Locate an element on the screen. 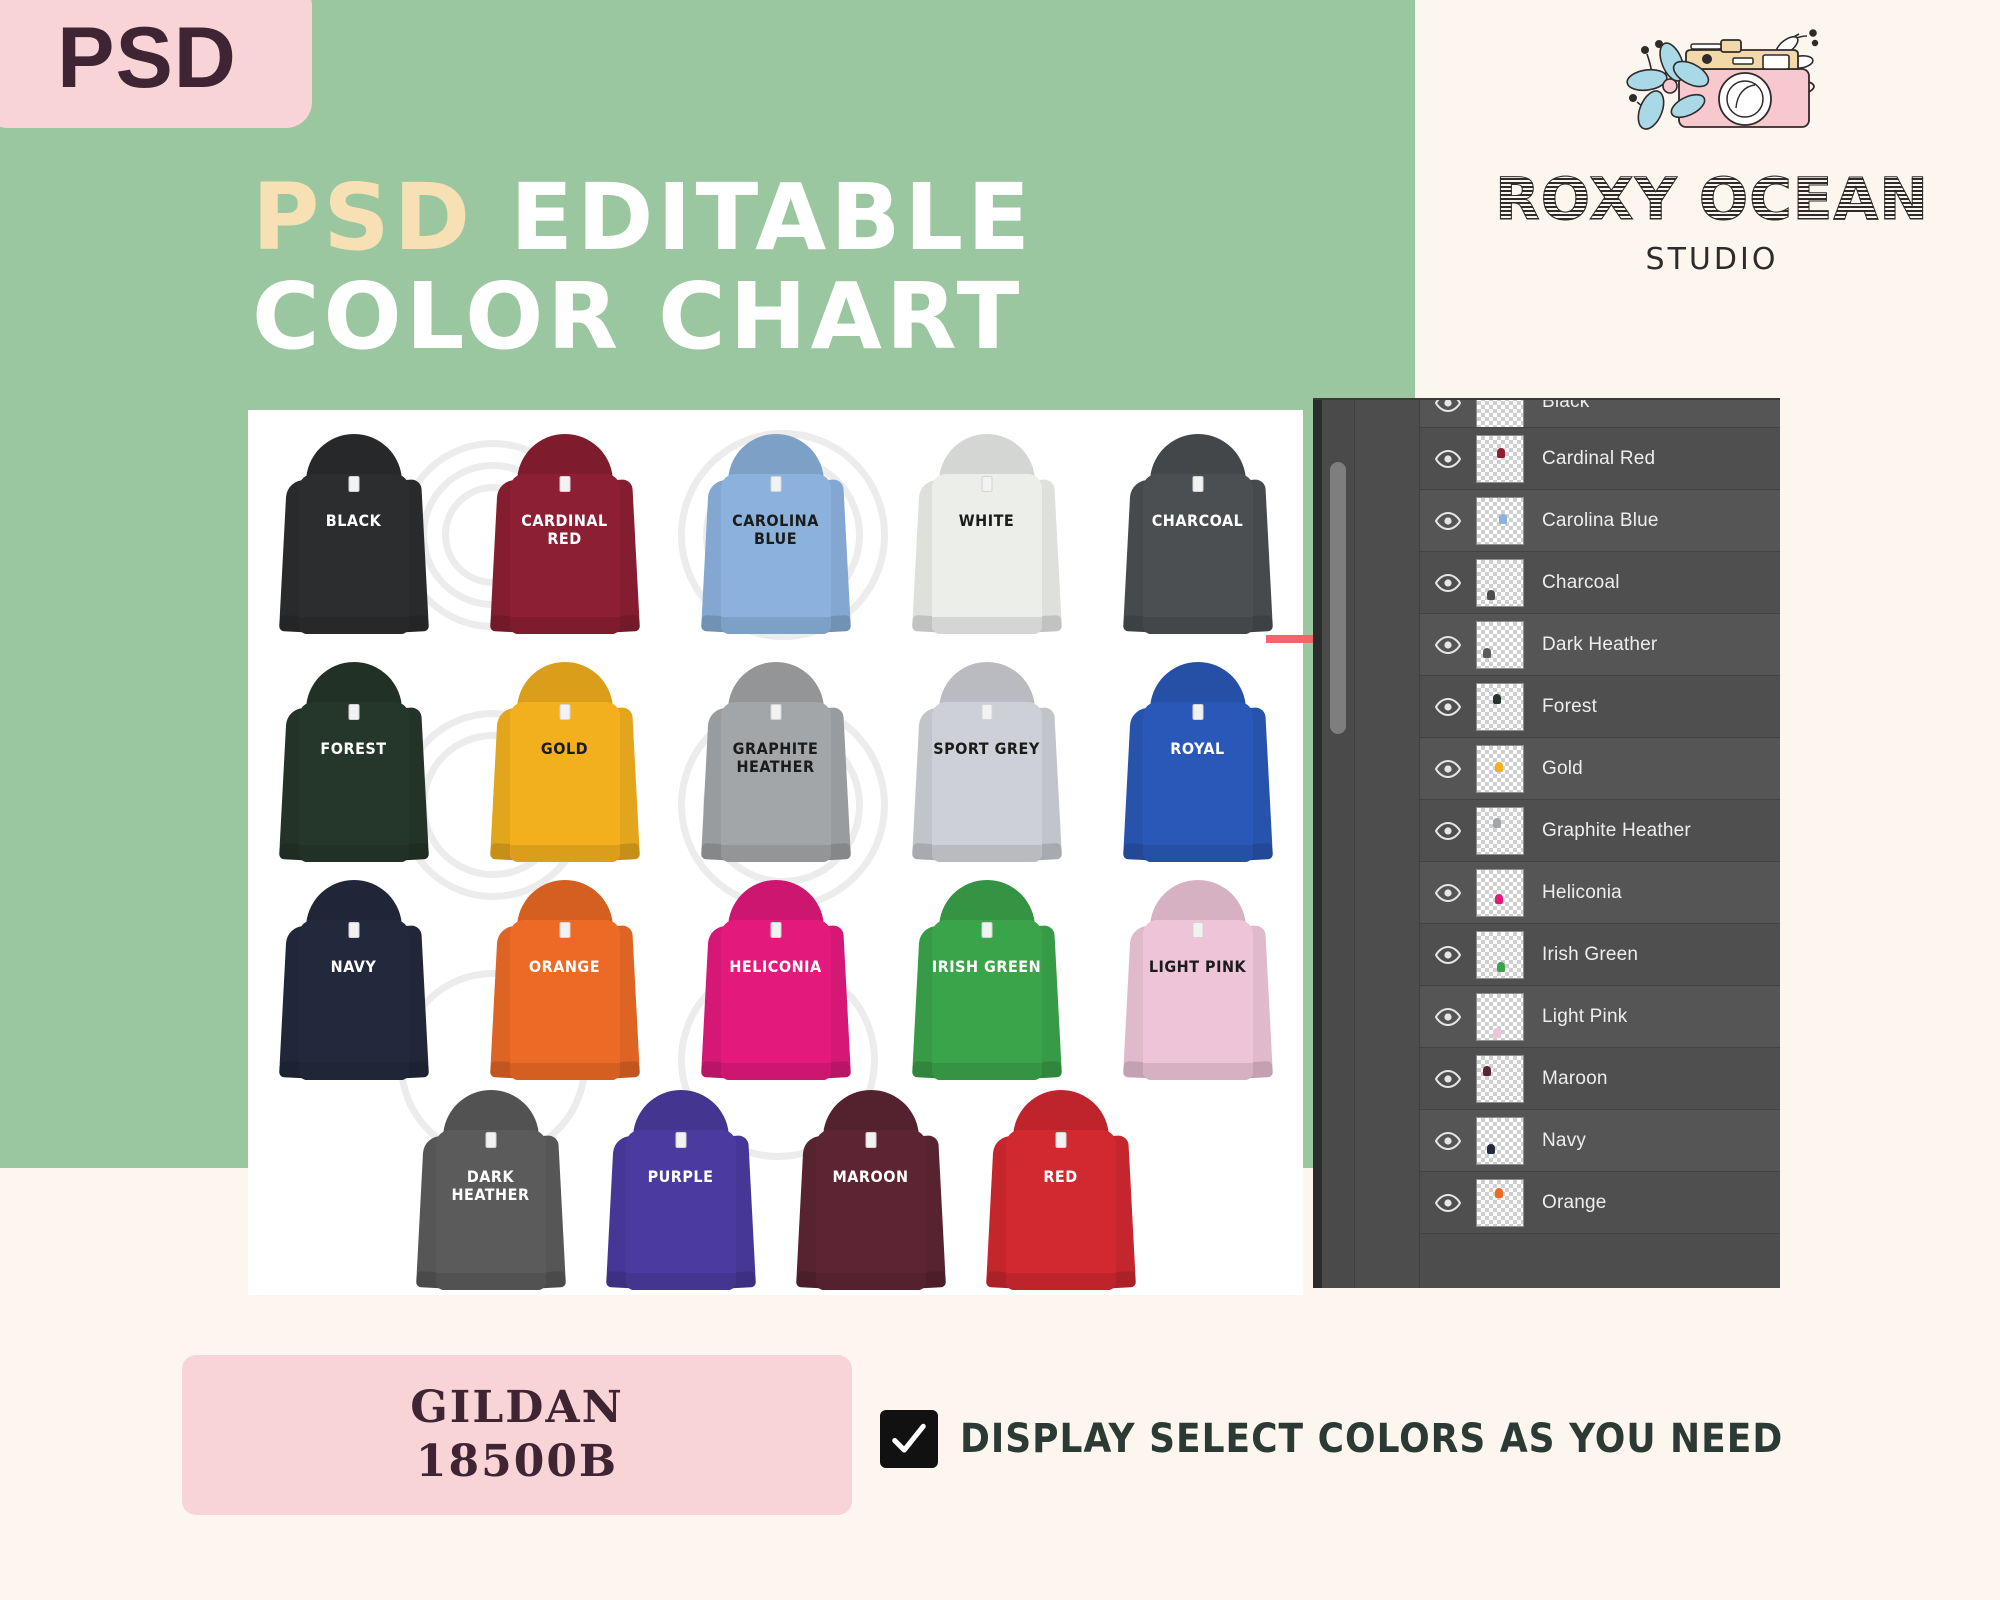 Image resolution: width=2000 pixels, height=1600 pixels. layer-row: Charcoal is located at coordinates (1600, 583).